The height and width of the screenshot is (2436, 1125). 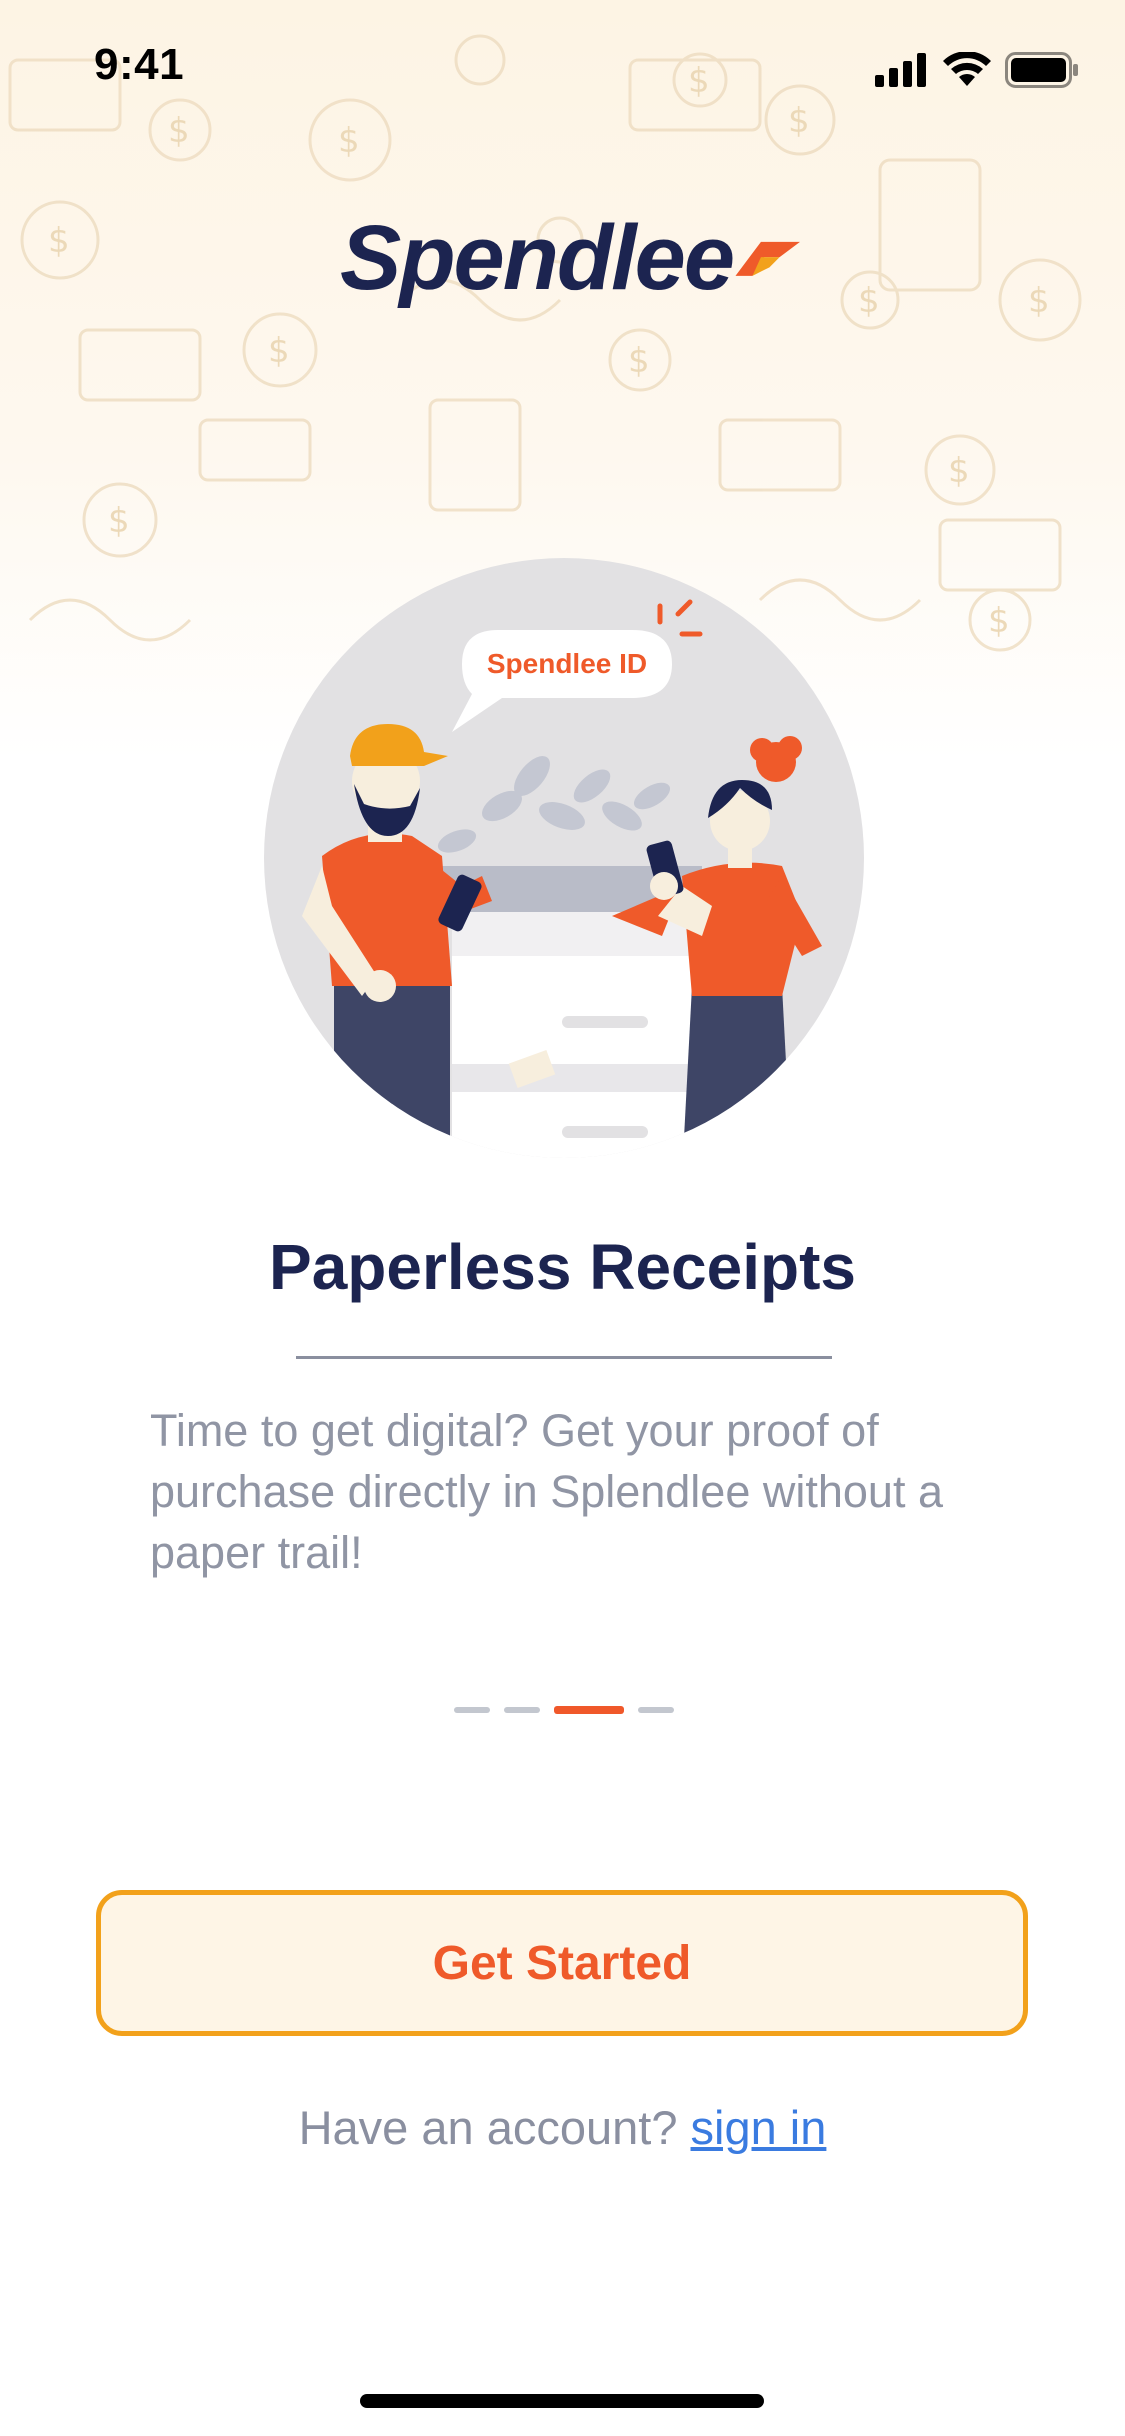 I want to click on status-icons, so click(x=977, y=70).